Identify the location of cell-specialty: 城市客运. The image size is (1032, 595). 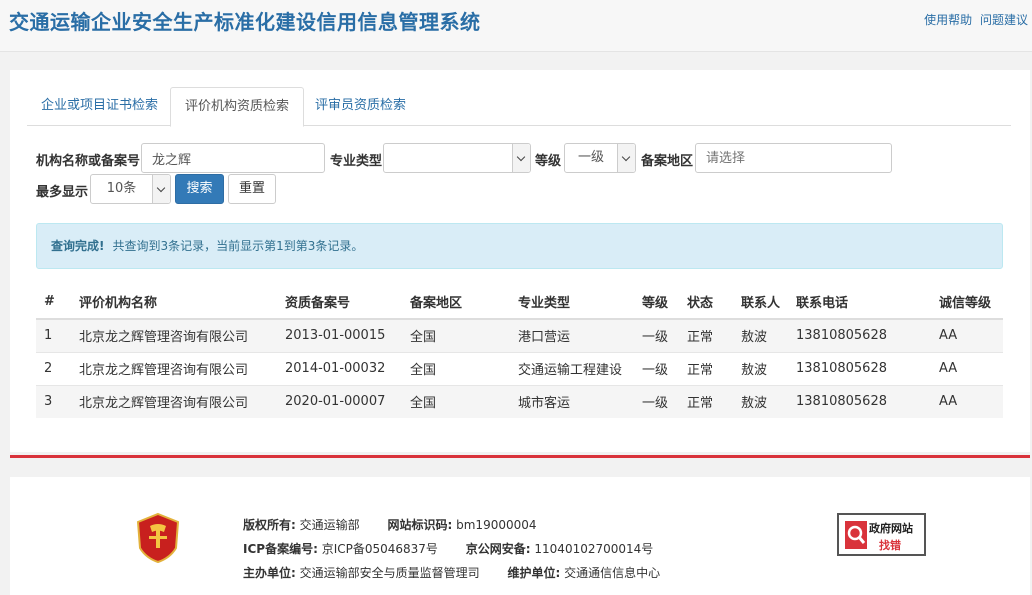
(572, 401).